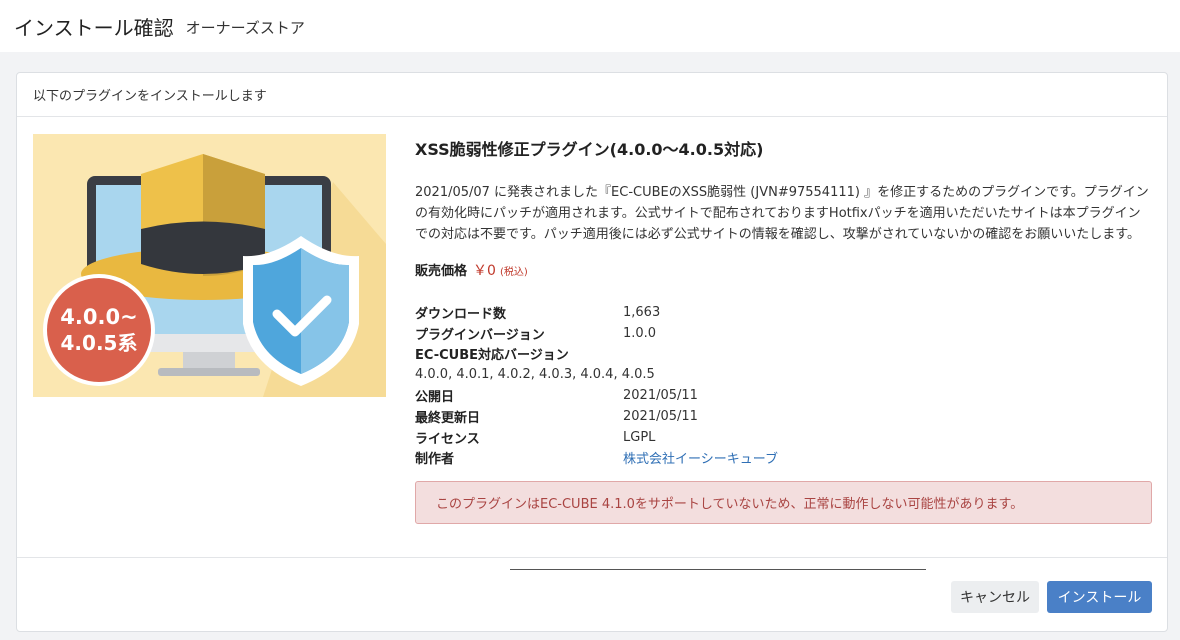 This screenshot has width=1180, height=640. Describe the element at coordinates (660, 416) in the screenshot. I see `updated-value: 2021/05/11` at that location.